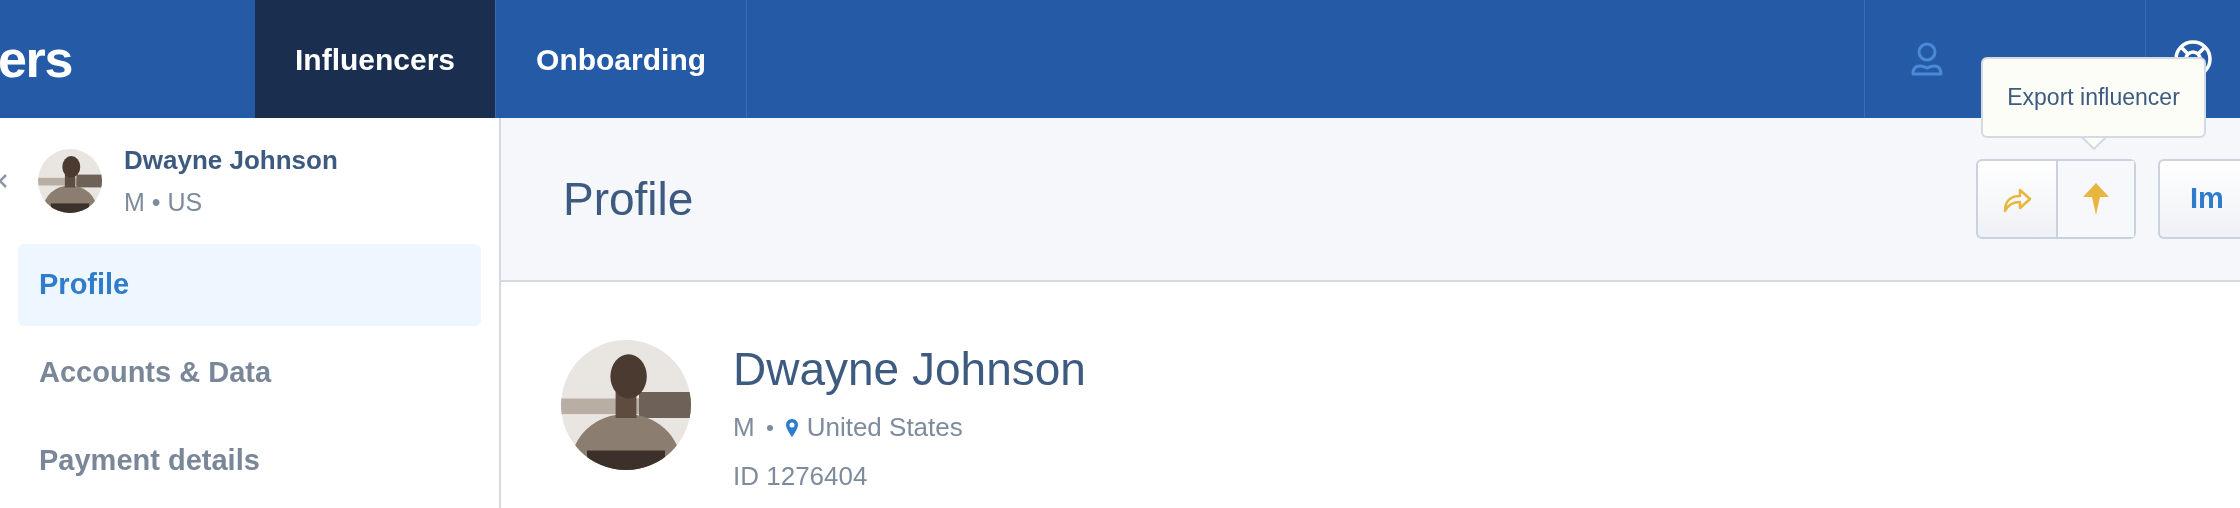 This screenshot has width=2240, height=508. I want to click on brand-logo: ers, so click(36, 59).